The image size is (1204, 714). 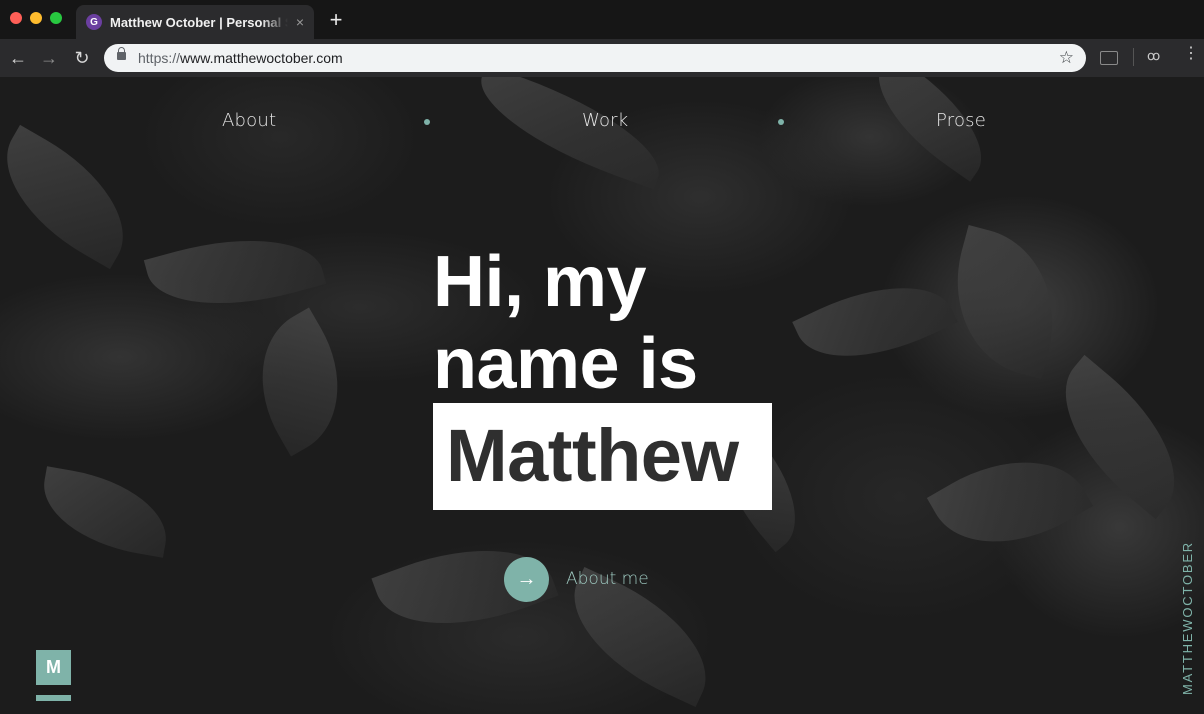 I want to click on tab-strip: G Matthew October | Personal Site × +, so click(x=602, y=19).